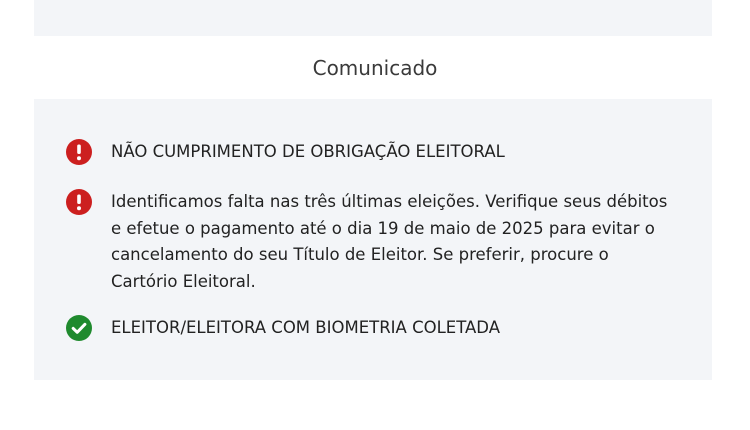  I want to click on top-card, so click(373, 18).